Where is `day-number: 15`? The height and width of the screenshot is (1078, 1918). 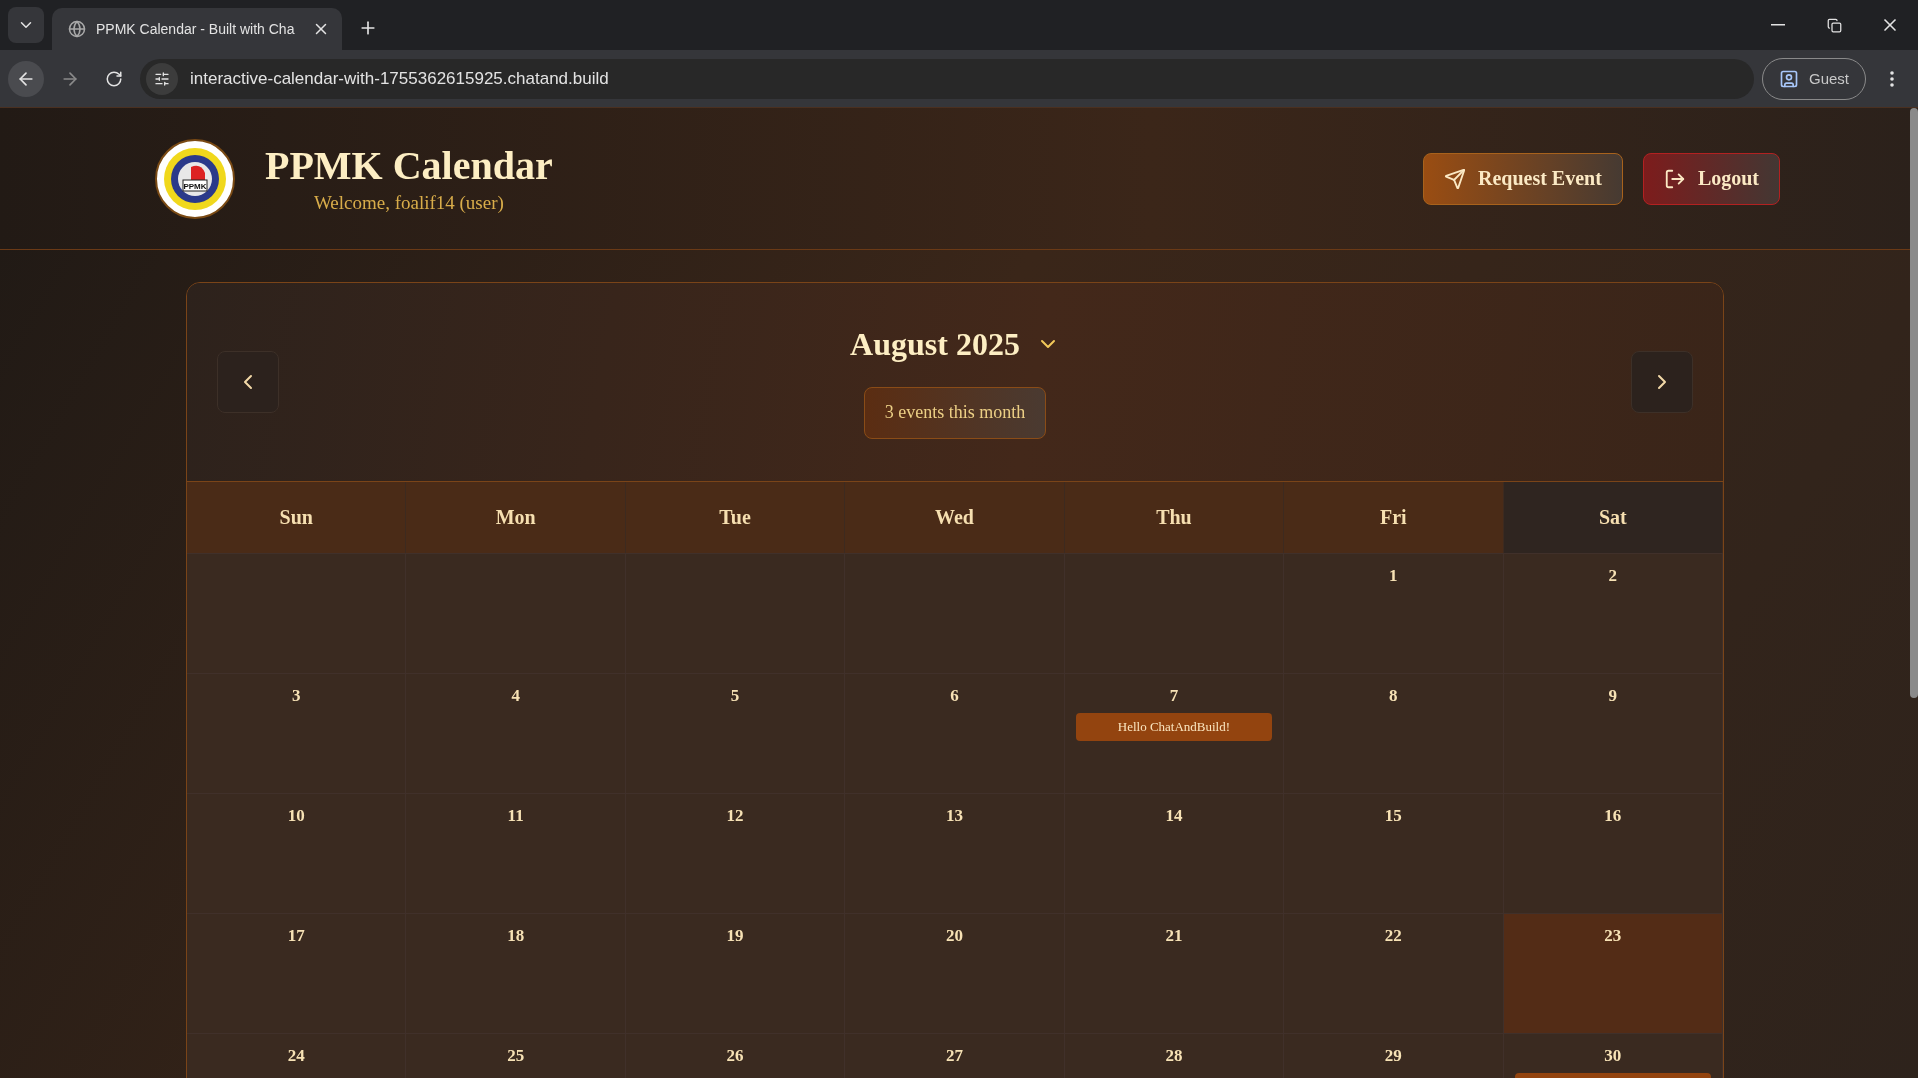 day-number: 15 is located at coordinates (1393, 816).